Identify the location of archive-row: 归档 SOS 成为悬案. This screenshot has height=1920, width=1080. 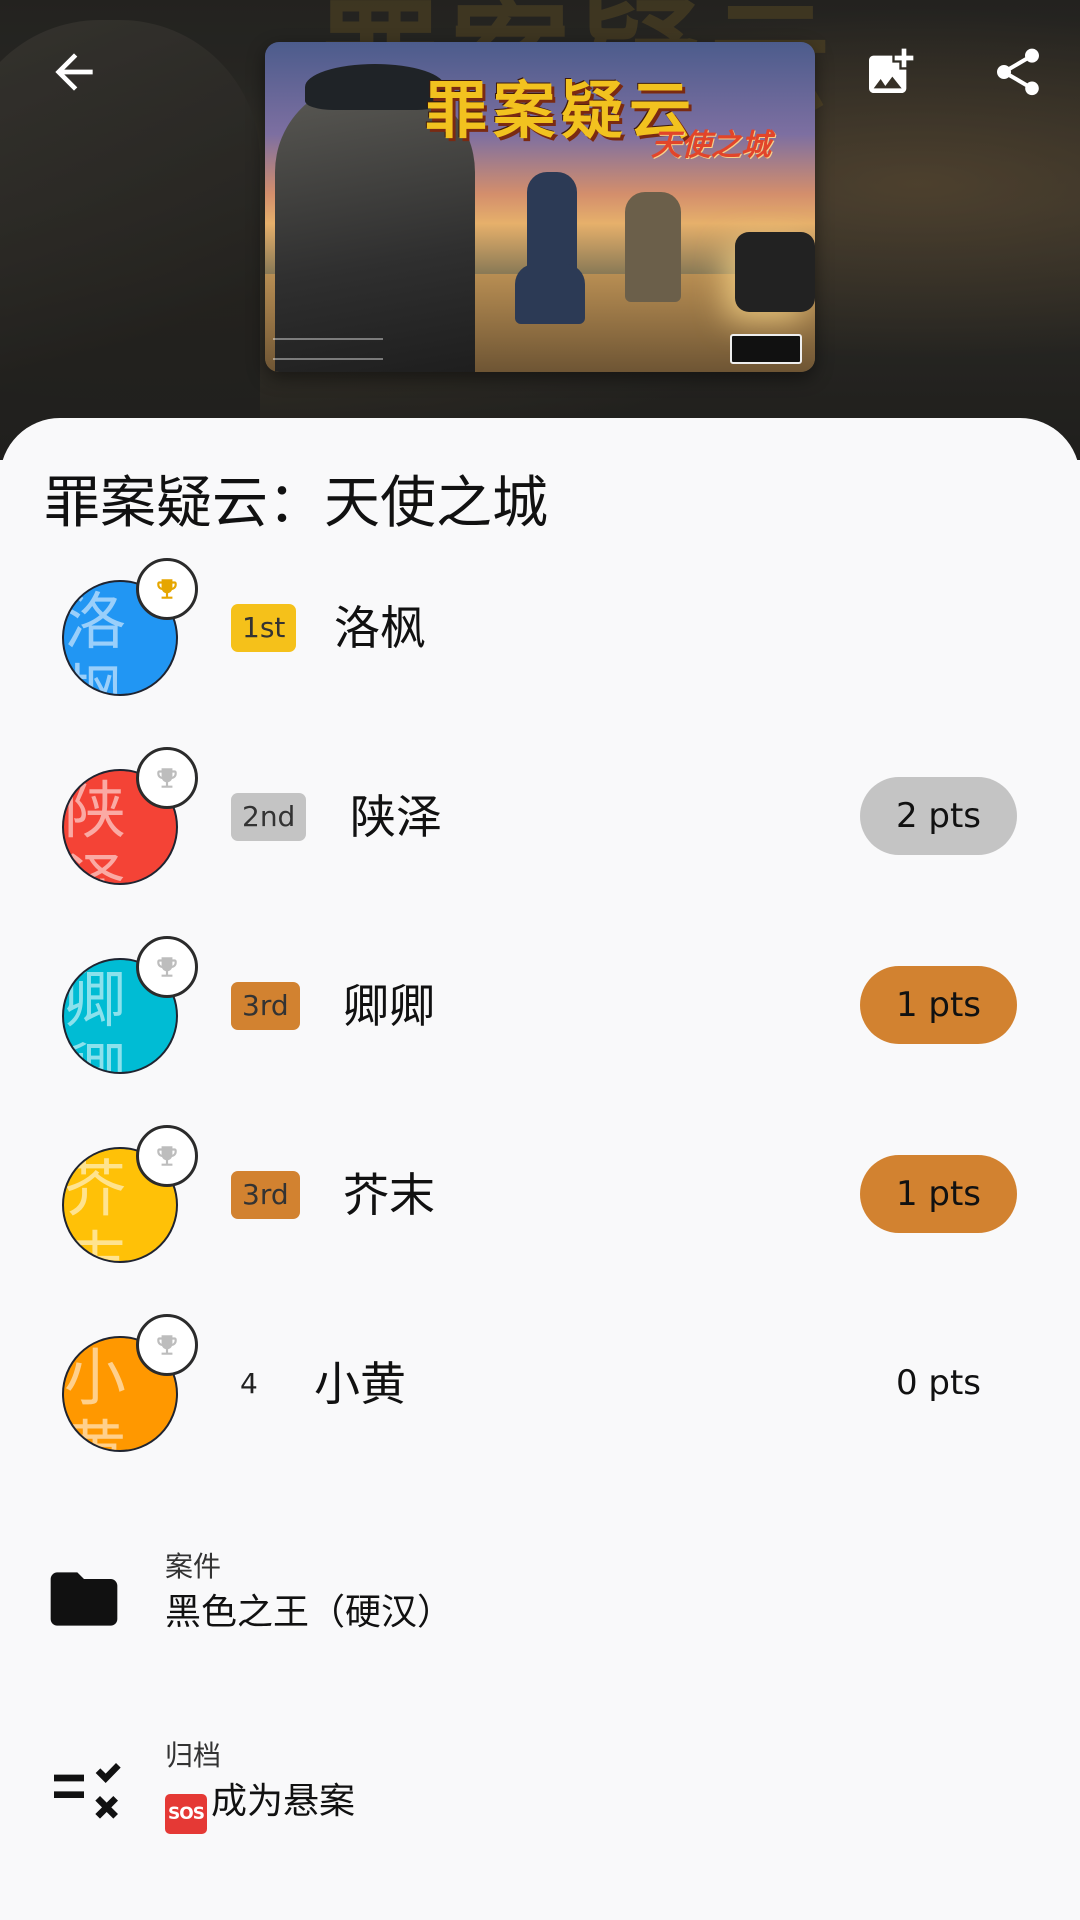
(540, 1794).